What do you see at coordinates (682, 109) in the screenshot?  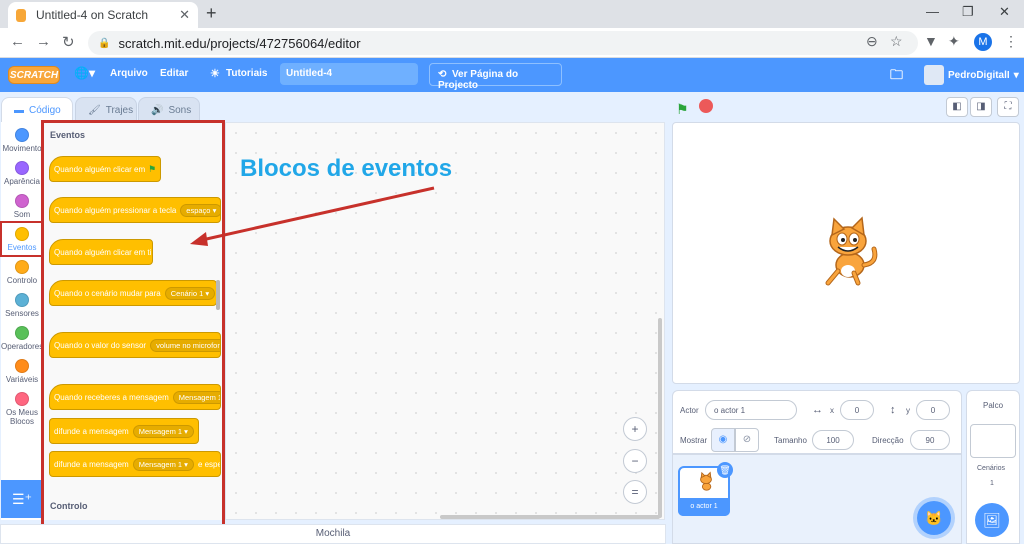 I see `green-flag-icon: ⚑` at bounding box center [682, 109].